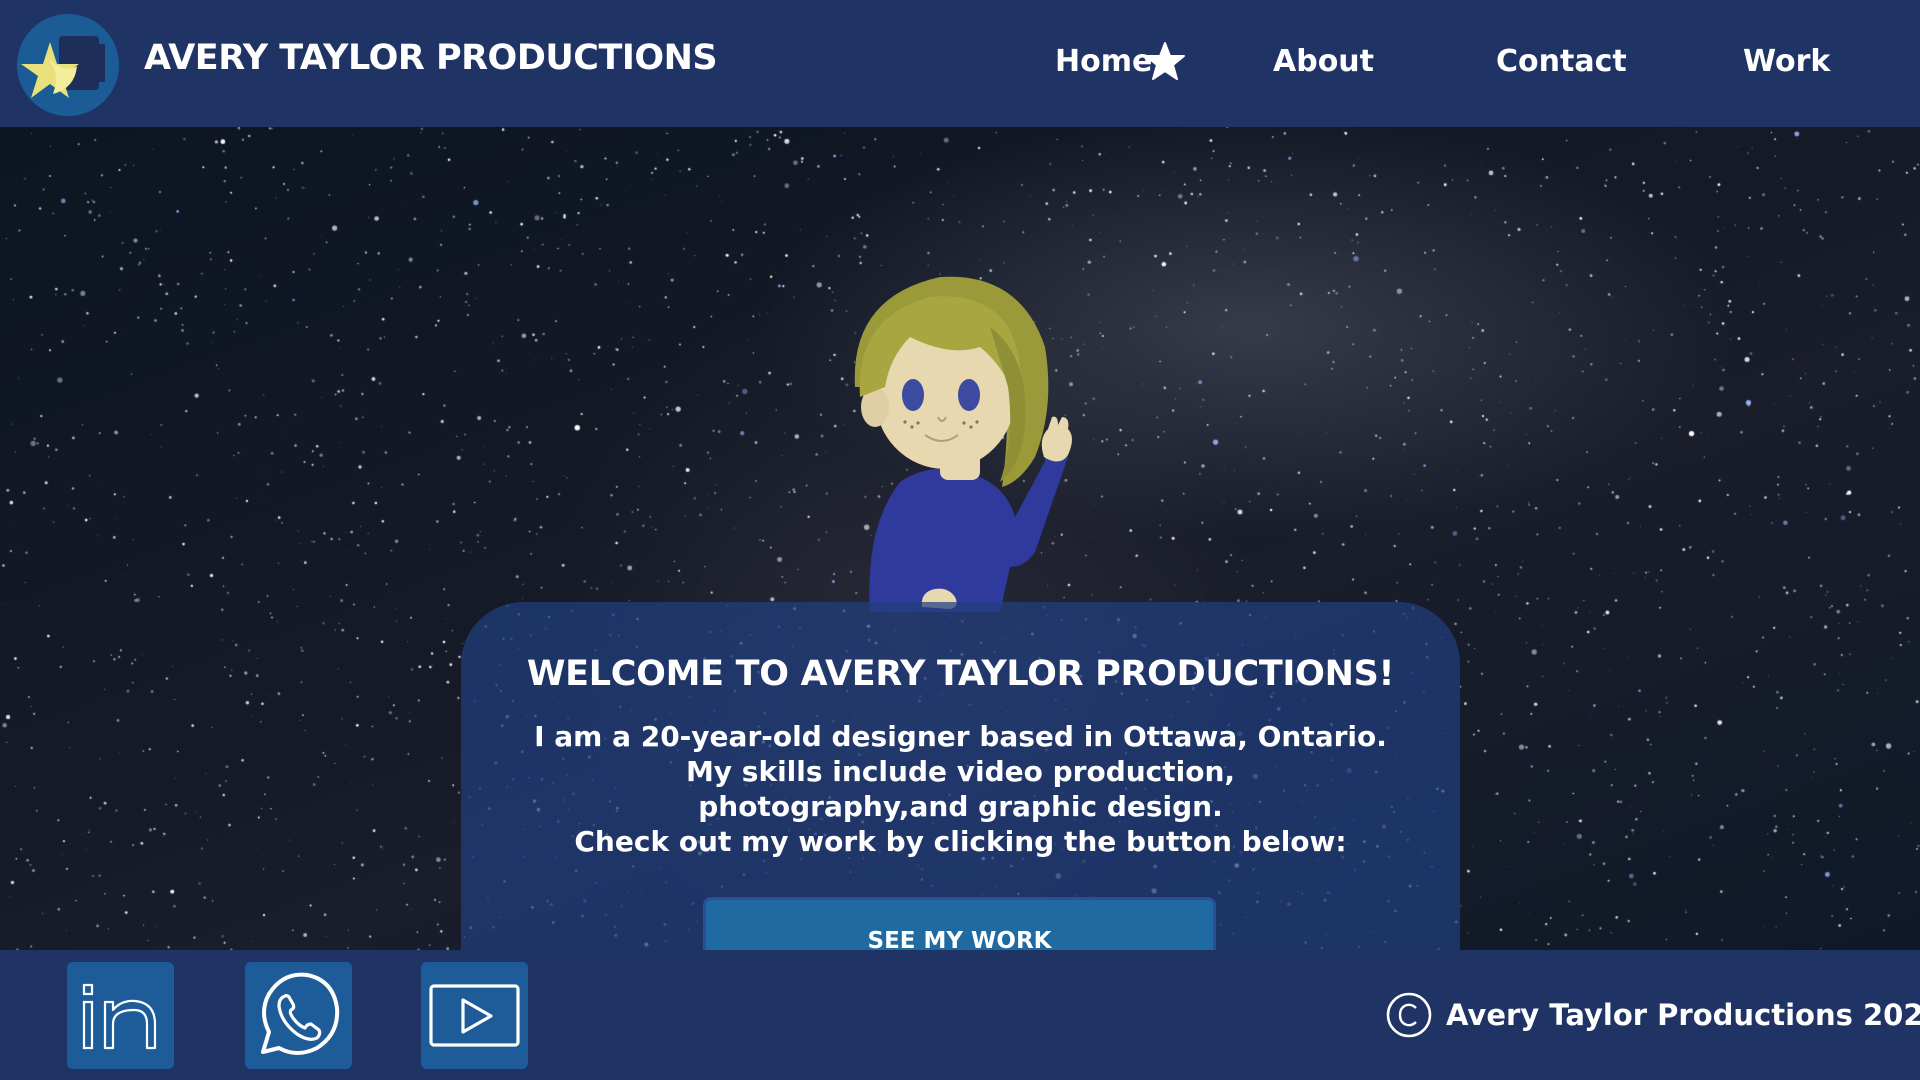  I want to click on linkedin-icon, so click(120, 1015).